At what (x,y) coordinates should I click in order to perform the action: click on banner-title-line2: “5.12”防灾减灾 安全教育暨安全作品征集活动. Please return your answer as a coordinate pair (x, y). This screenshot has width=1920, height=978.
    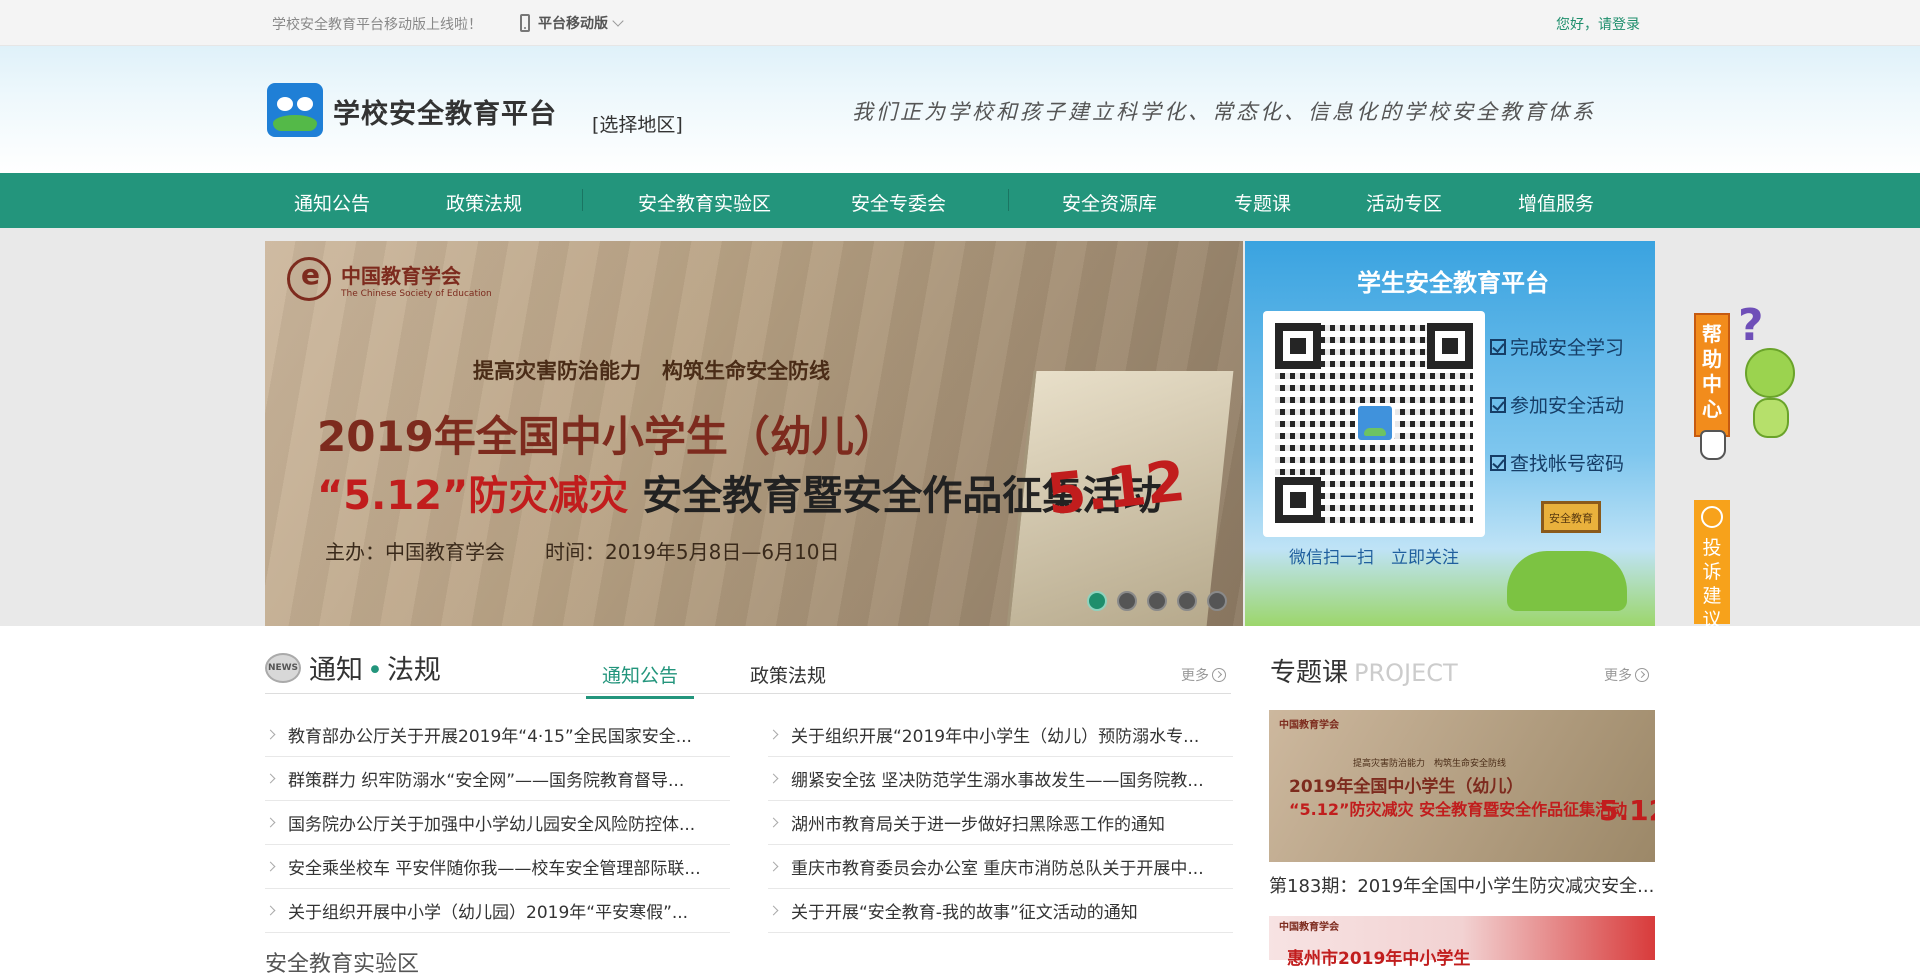
    Looking at the image, I should click on (739, 492).